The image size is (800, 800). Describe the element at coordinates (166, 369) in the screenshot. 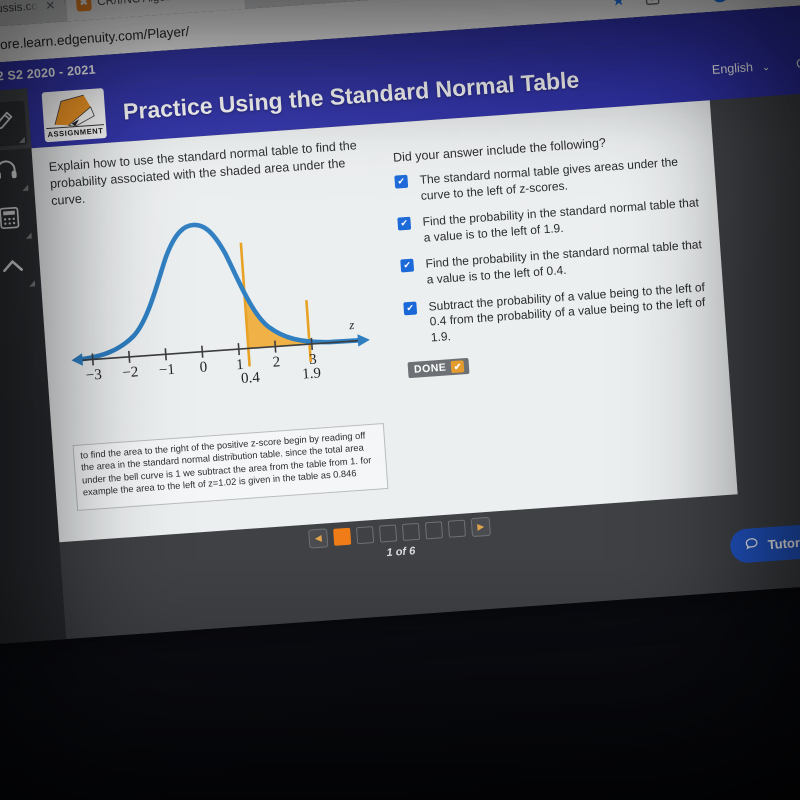

I see `svg-text: −1` at that location.